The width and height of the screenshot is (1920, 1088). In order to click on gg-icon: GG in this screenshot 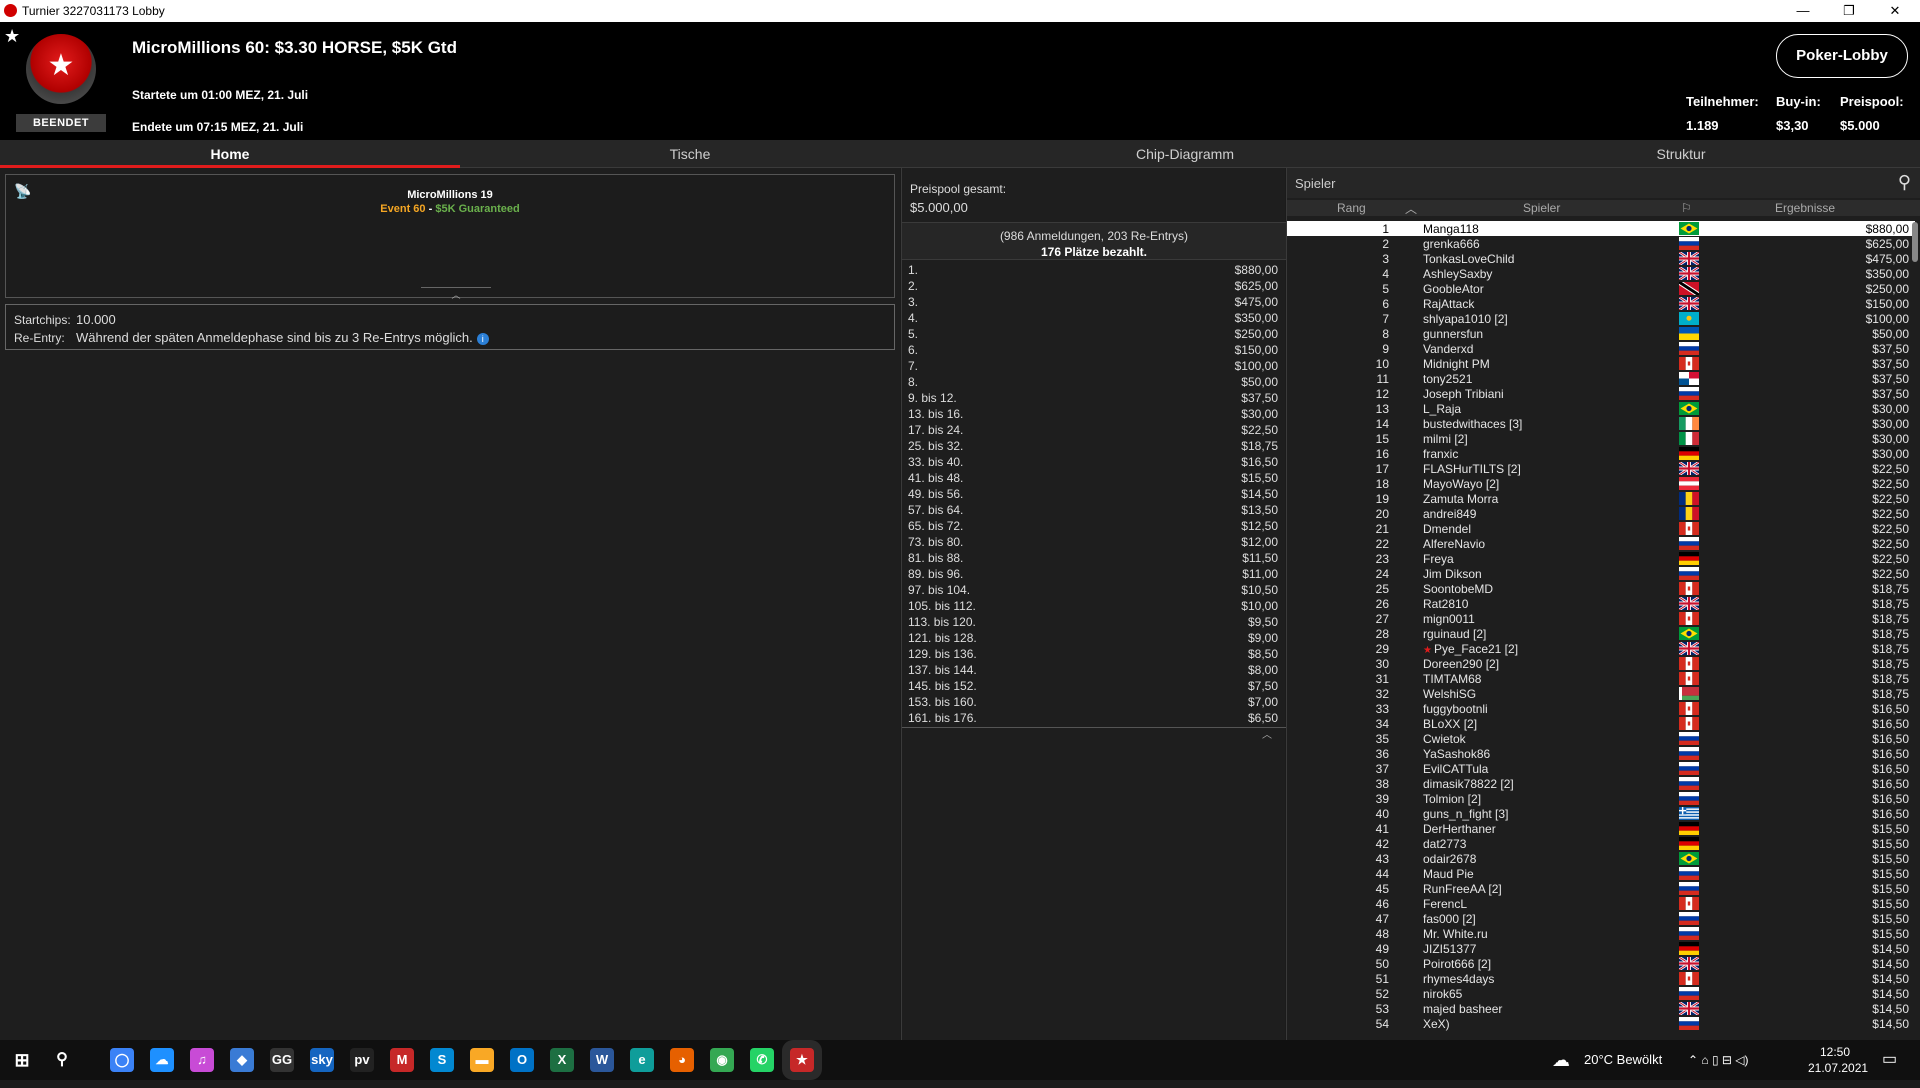, I will do `click(282, 1060)`.